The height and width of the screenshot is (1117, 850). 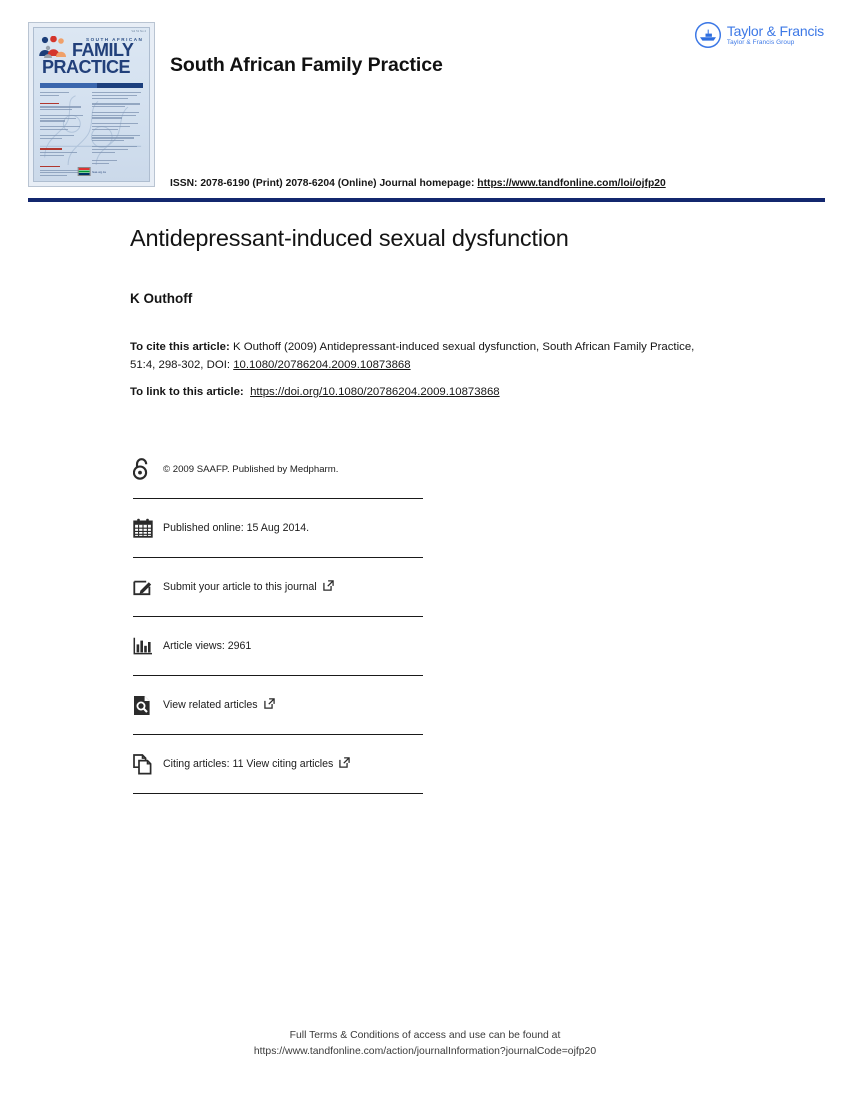 I want to click on taylor-francis-logo: Taylor & Francis Taylor & Francis Group, so click(x=759, y=35).